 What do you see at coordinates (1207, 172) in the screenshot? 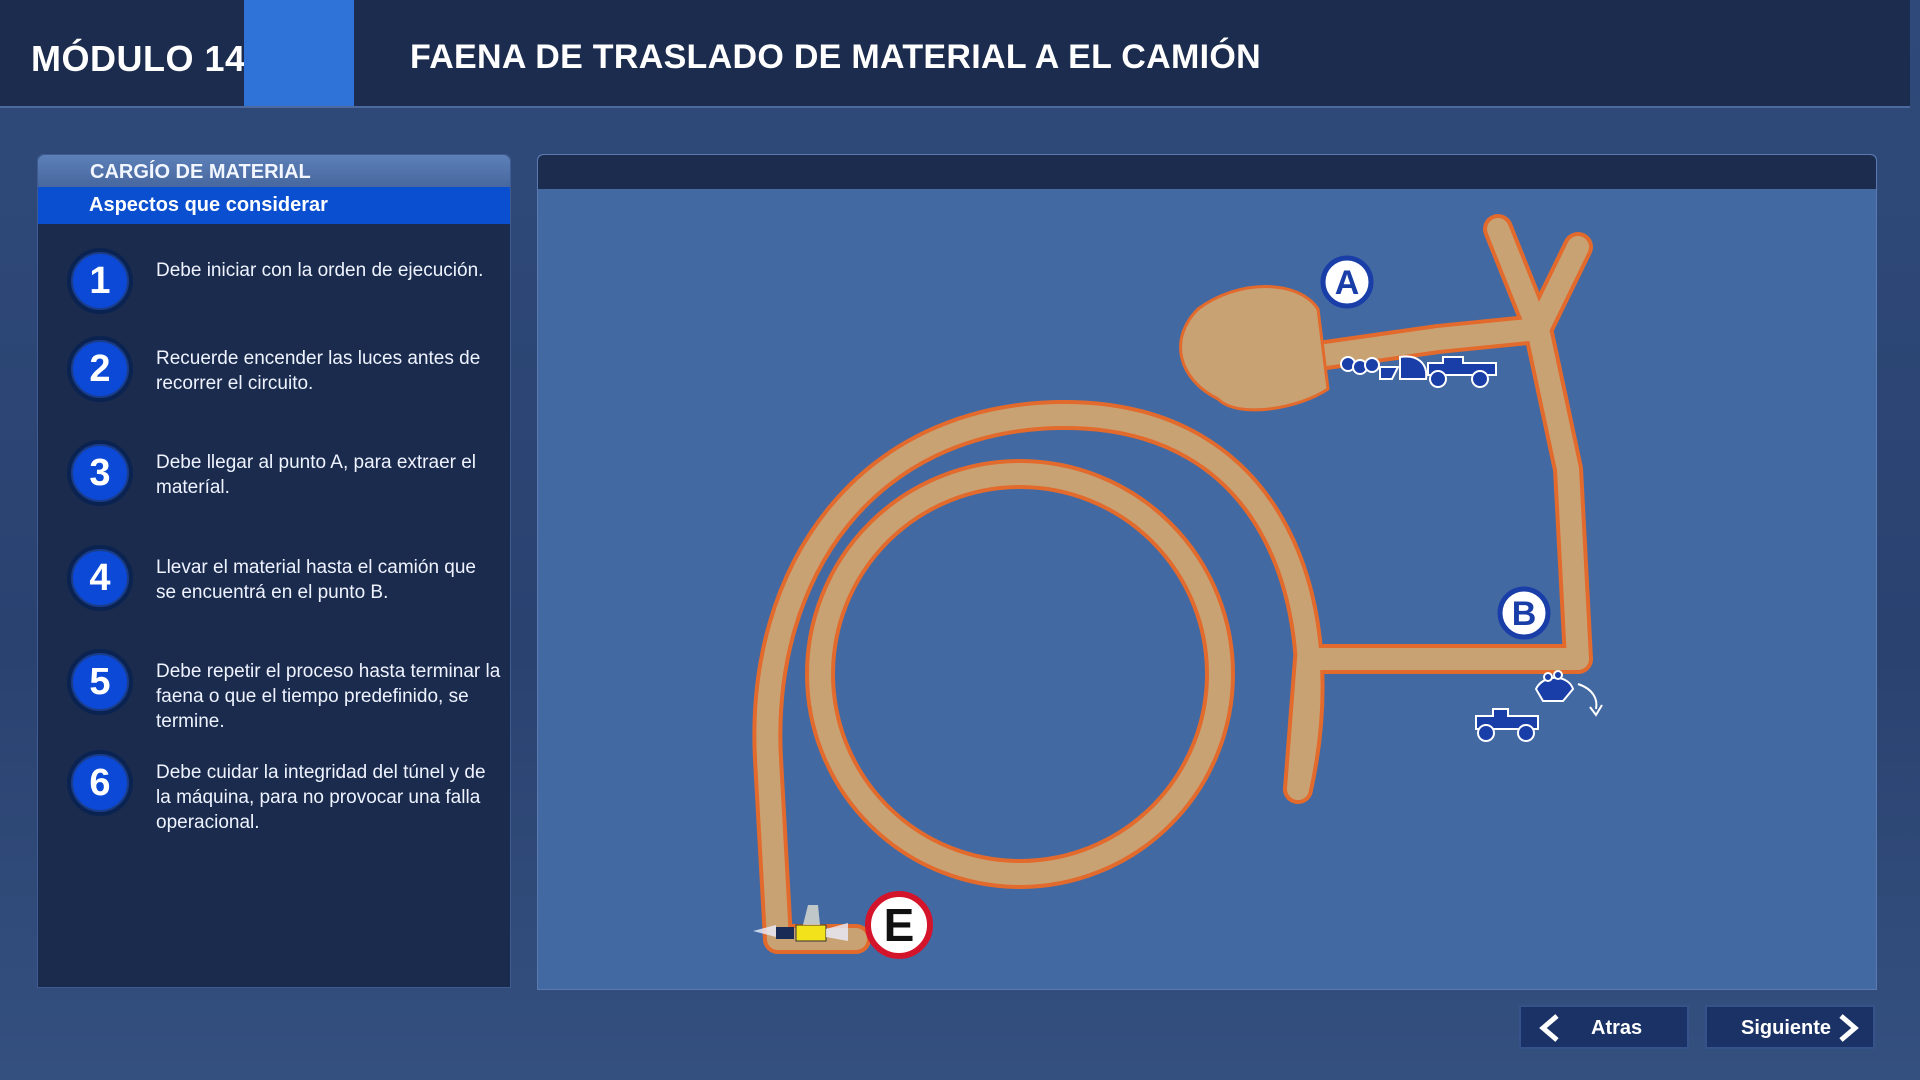
I see `map-panel-header` at bounding box center [1207, 172].